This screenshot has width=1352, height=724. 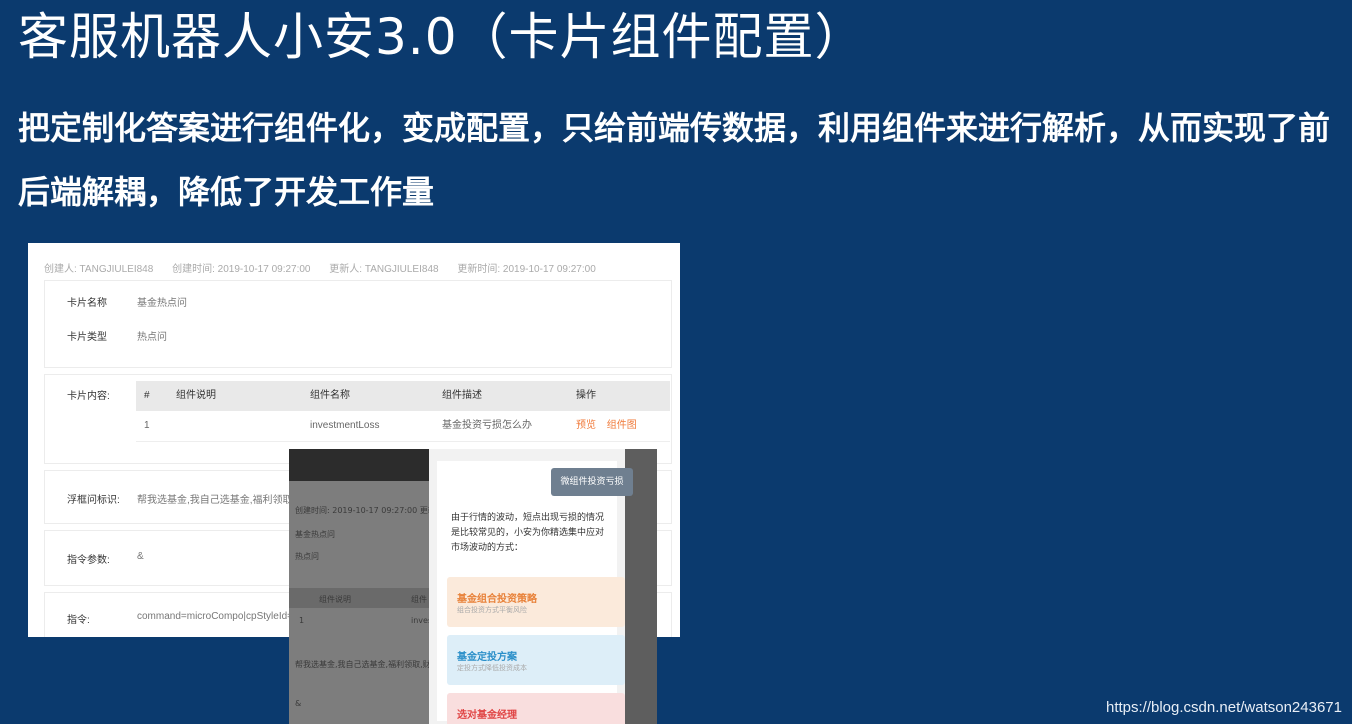 What do you see at coordinates (196, 395) in the screenshot?
I see `col-desc: 组件说明` at bounding box center [196, 395].